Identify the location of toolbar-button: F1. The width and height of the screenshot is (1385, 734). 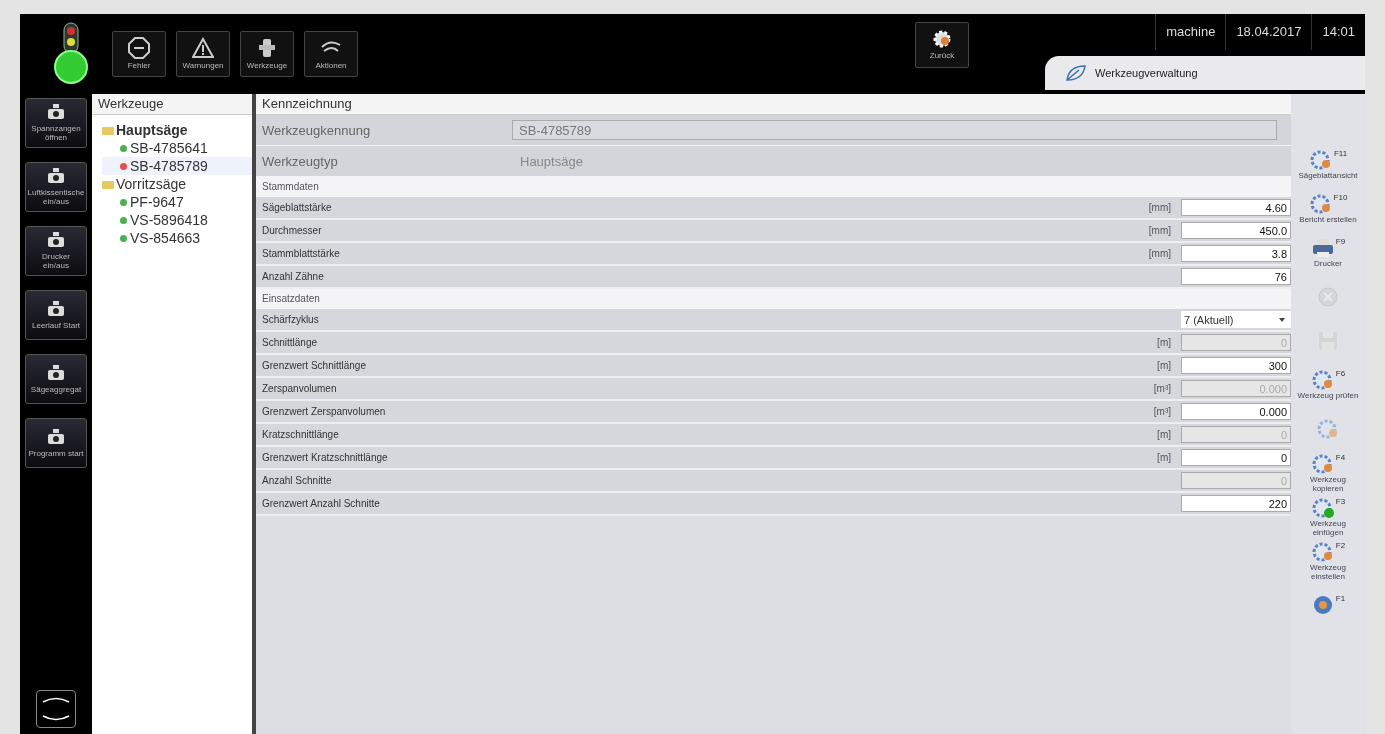
(1328, 605).